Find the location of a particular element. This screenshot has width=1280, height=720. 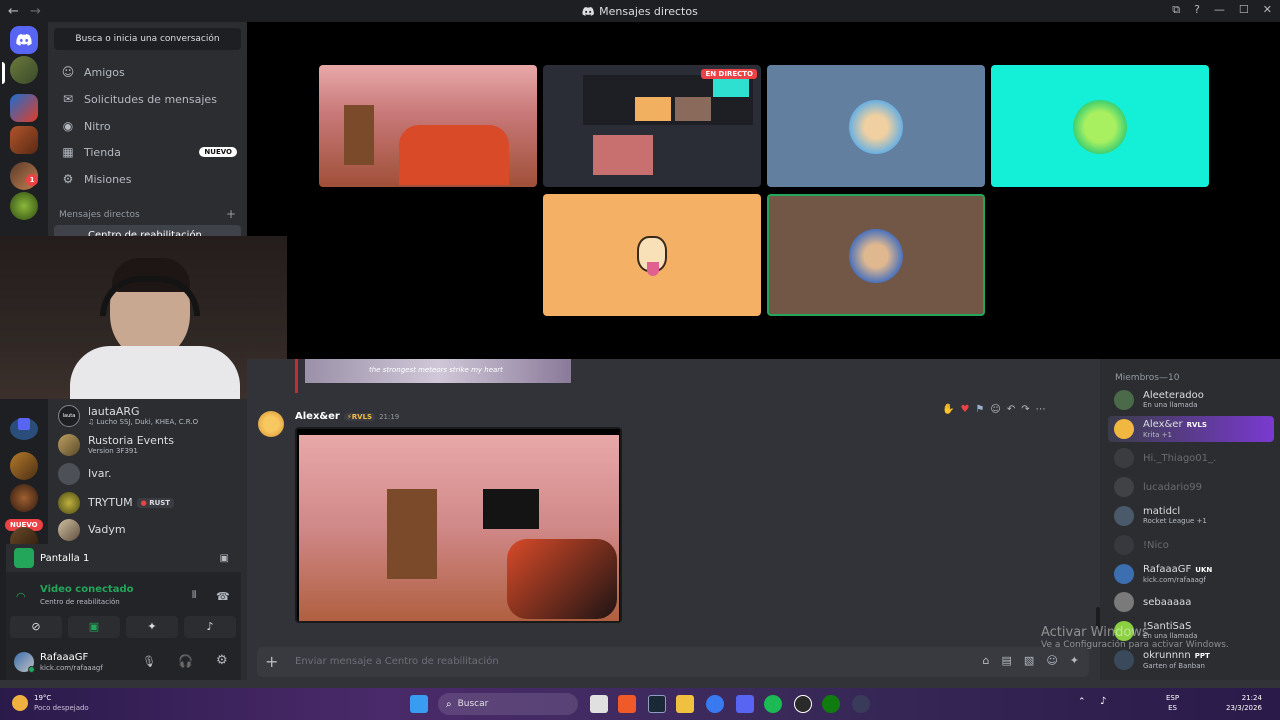

close-button: ✕ is located at coordinates (1267, 10).